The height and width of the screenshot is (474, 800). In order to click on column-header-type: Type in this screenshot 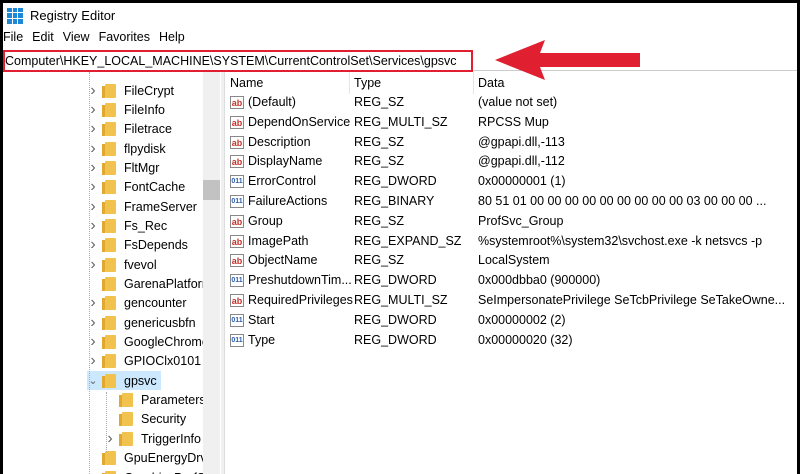, I will do `click(412, 83)`.